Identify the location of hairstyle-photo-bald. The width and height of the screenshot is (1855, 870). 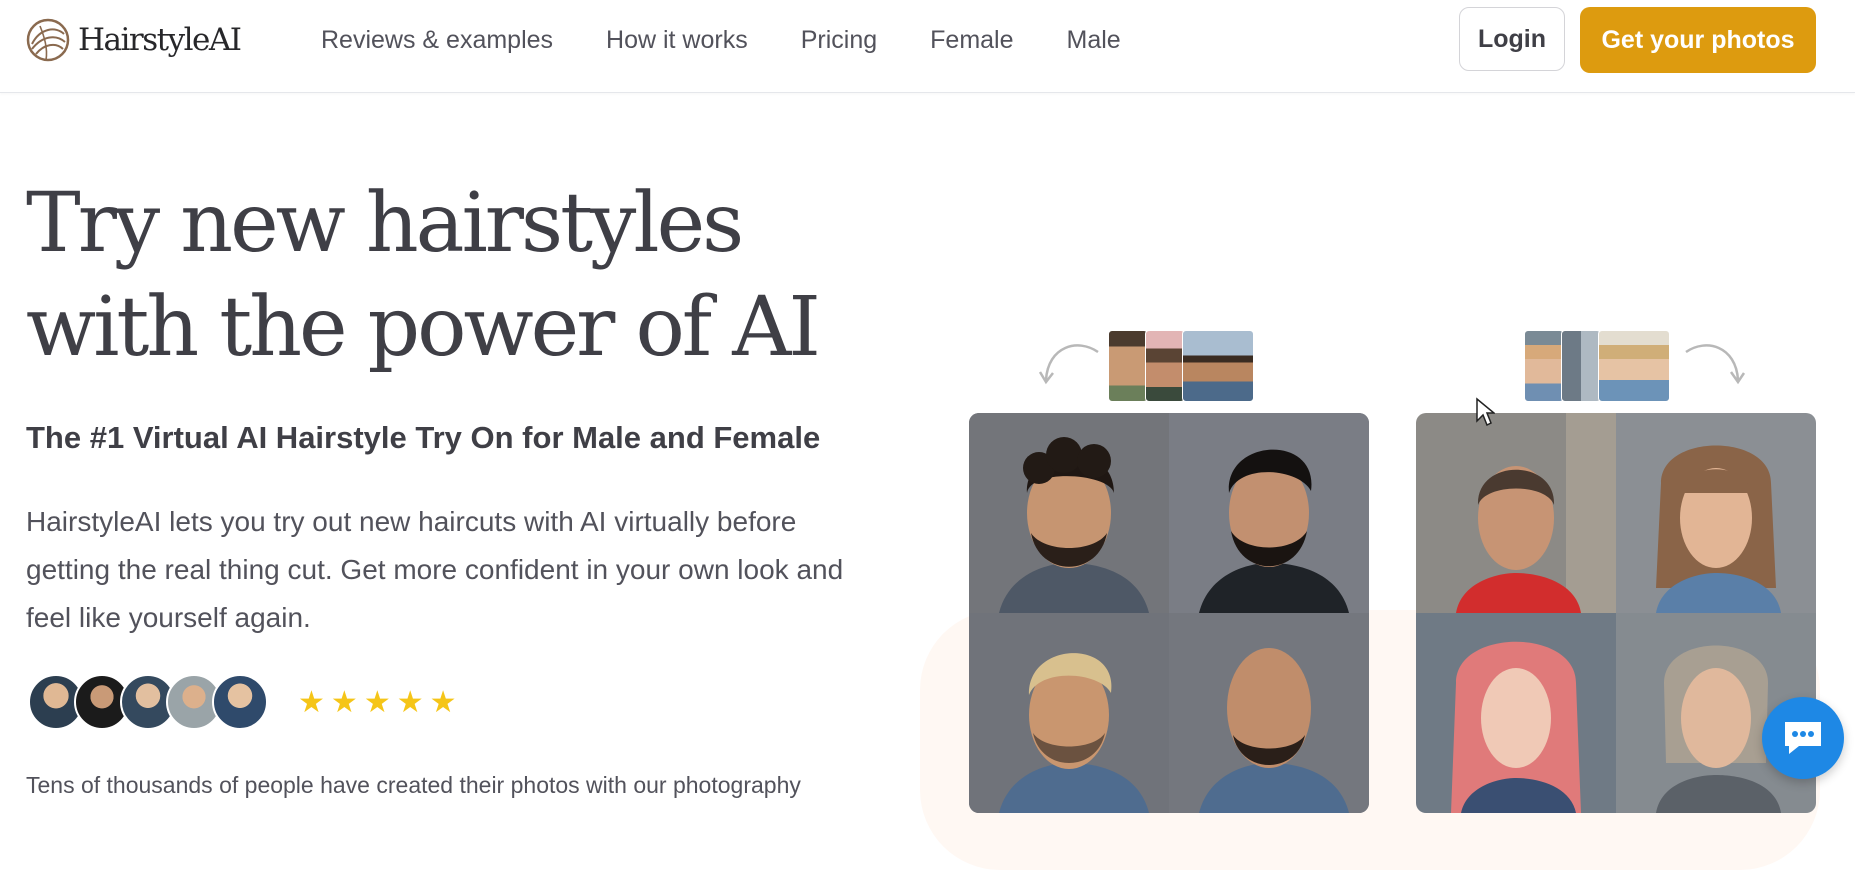
(1269, 713).